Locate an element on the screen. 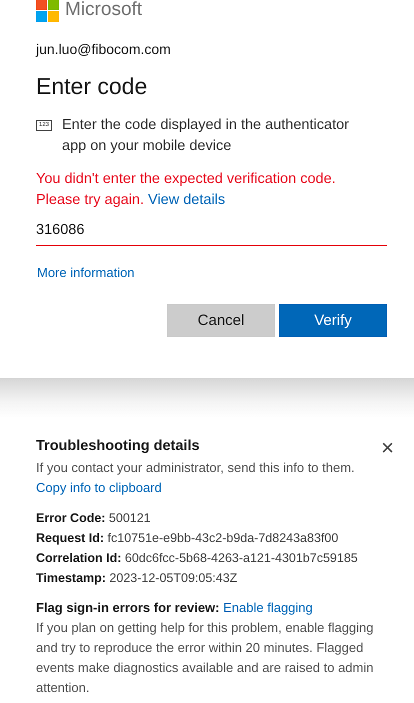  panel-title: Troubleshooting details is located at coordinates (118, 446).